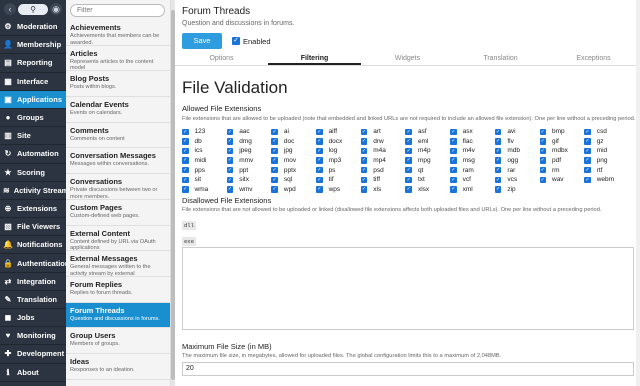  What do you see at coordinates (33, 336) in the screenshot?
I see `sidebar-item-monitoring: ♥ Monitoring` at bounding box center [33, 336].